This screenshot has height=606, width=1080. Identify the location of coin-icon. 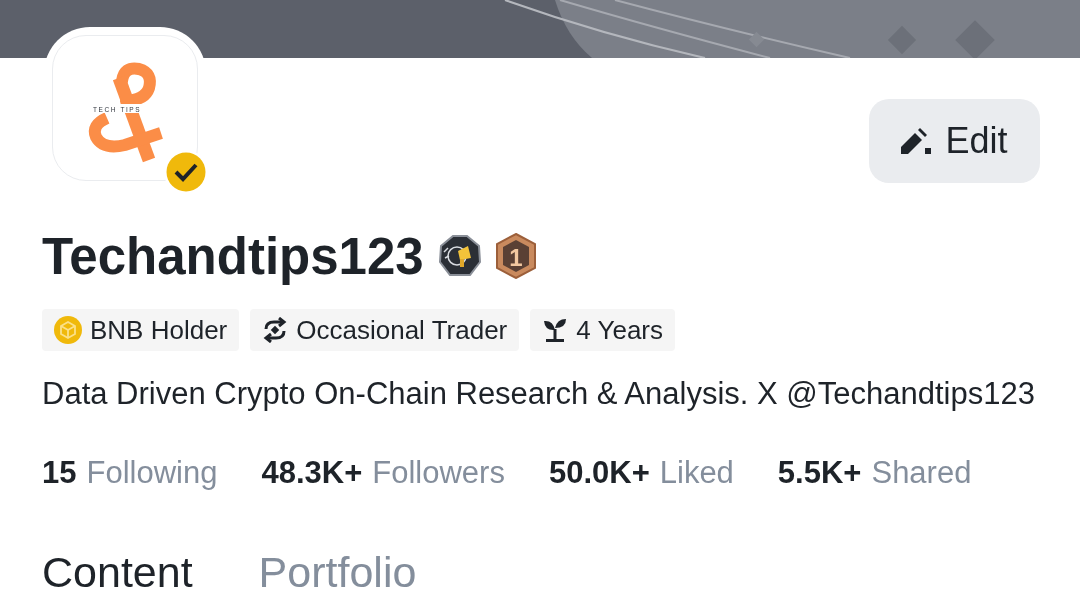
(68, 330).